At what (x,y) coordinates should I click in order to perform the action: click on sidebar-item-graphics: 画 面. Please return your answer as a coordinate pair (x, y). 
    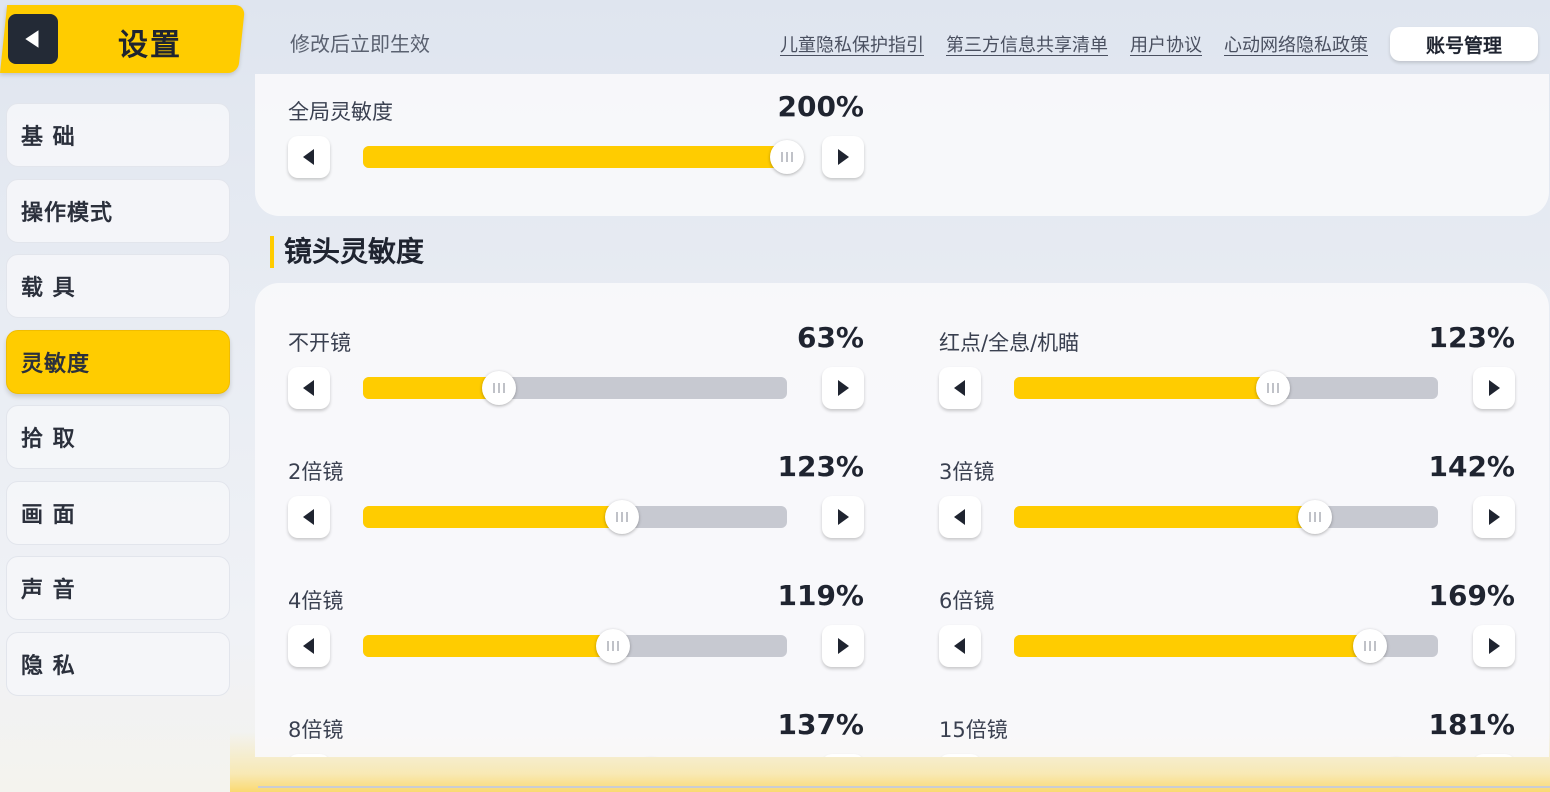
    Looking at the image, I should click on (118, 512).